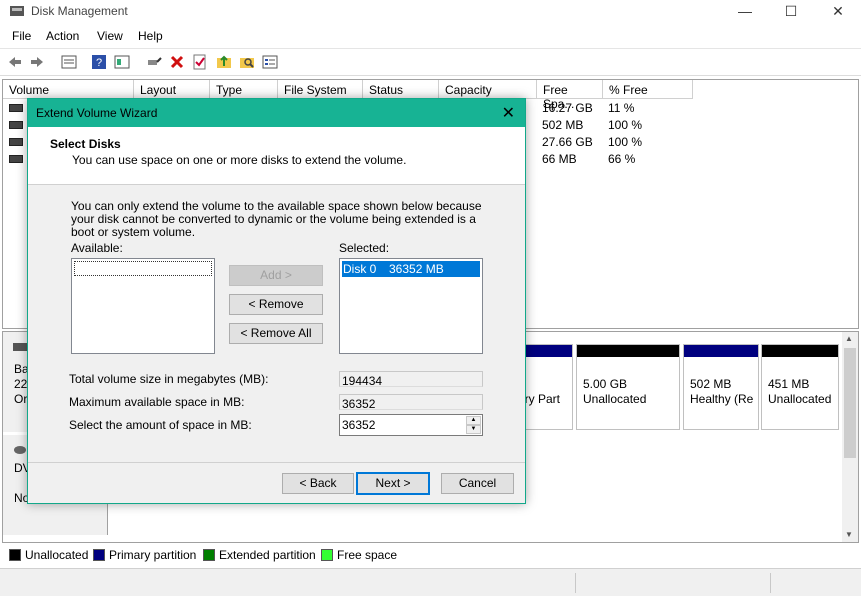  I want to click on folder-up-icon, so click(224, 62).